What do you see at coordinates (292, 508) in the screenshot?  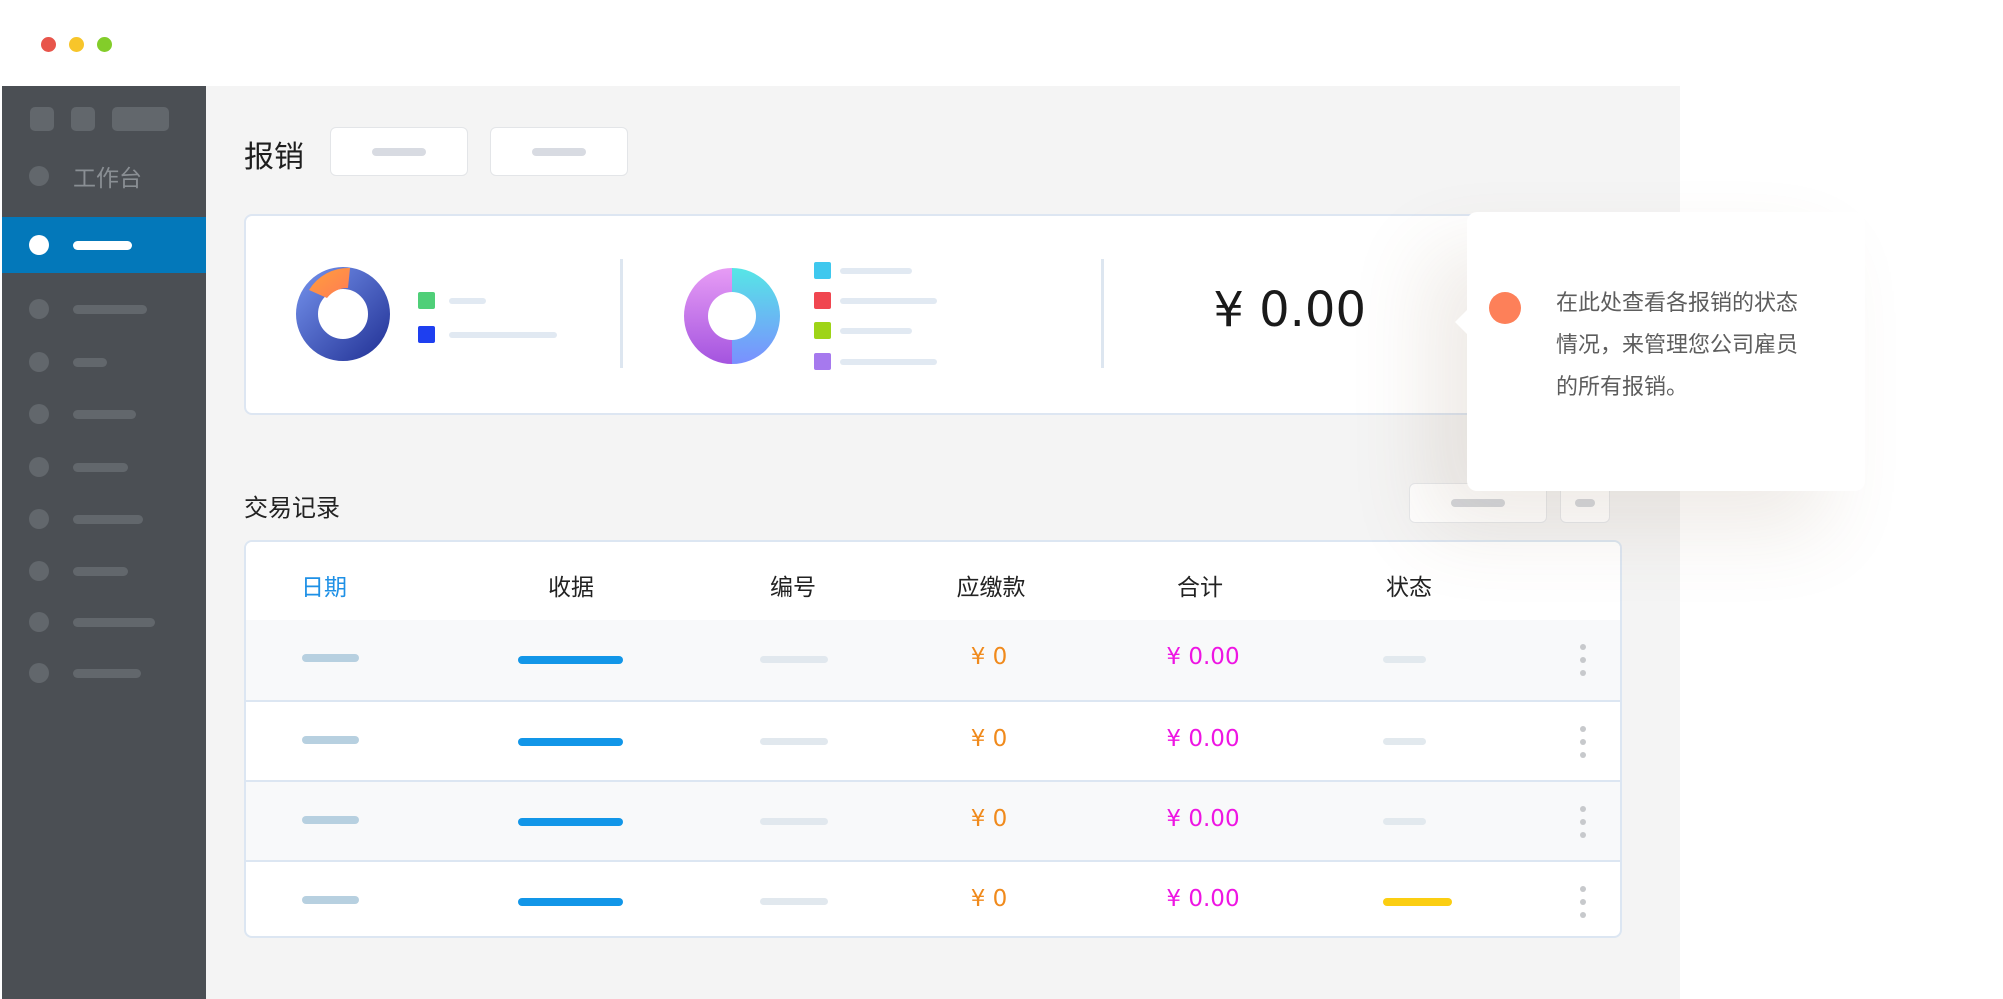 I see `section-title: 交易记录` at bounding box center [292, 508].